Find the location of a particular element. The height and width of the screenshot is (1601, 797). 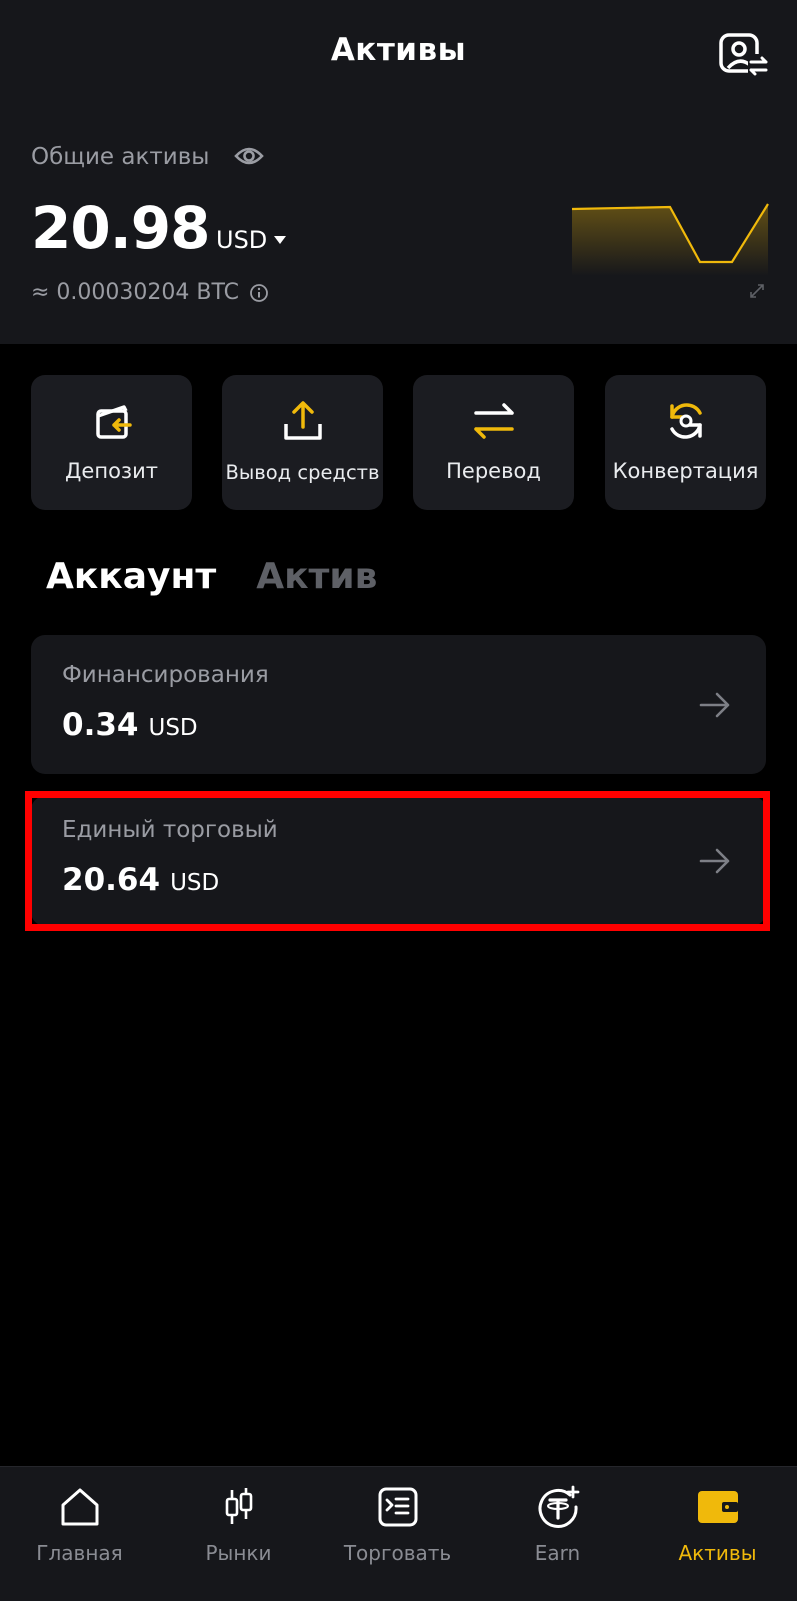

home-icon is located at coordinates (79, 1507).